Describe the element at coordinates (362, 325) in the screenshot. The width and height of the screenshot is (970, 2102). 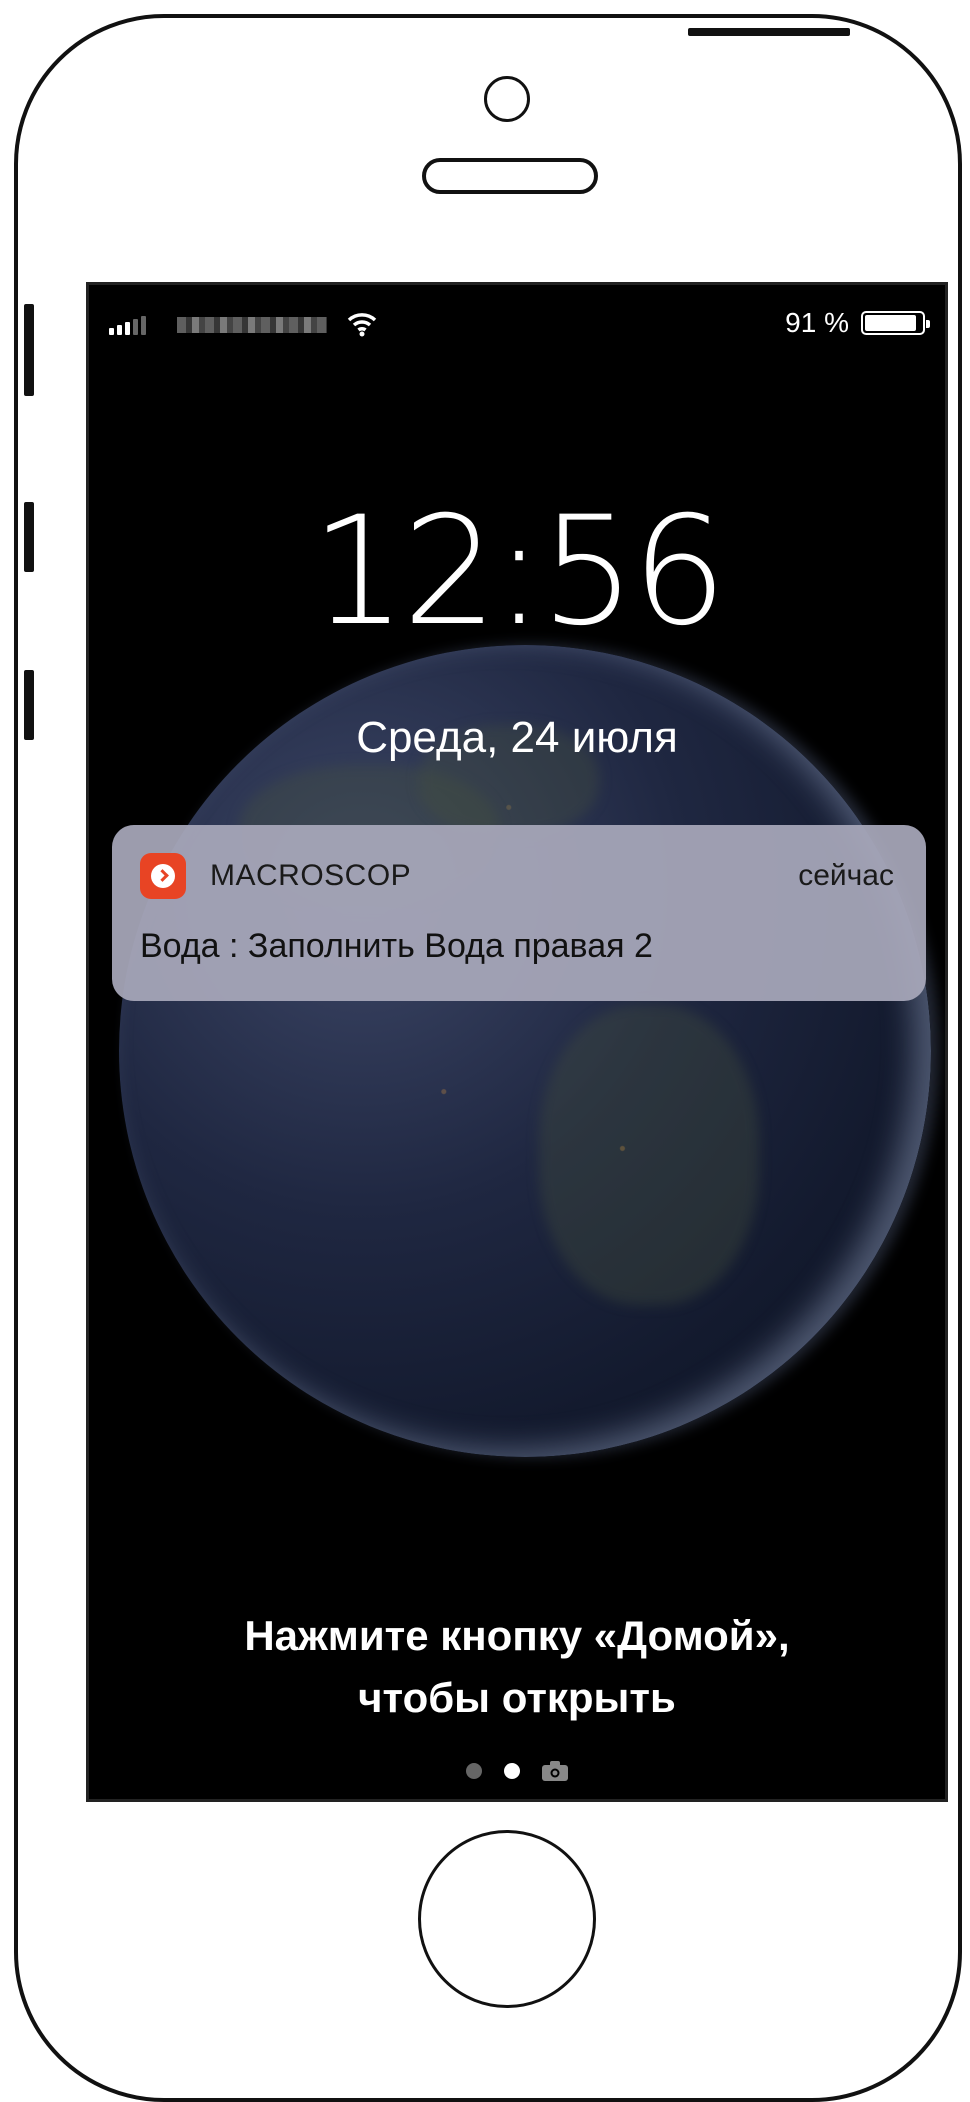
I see `wifi-icon` at that location.